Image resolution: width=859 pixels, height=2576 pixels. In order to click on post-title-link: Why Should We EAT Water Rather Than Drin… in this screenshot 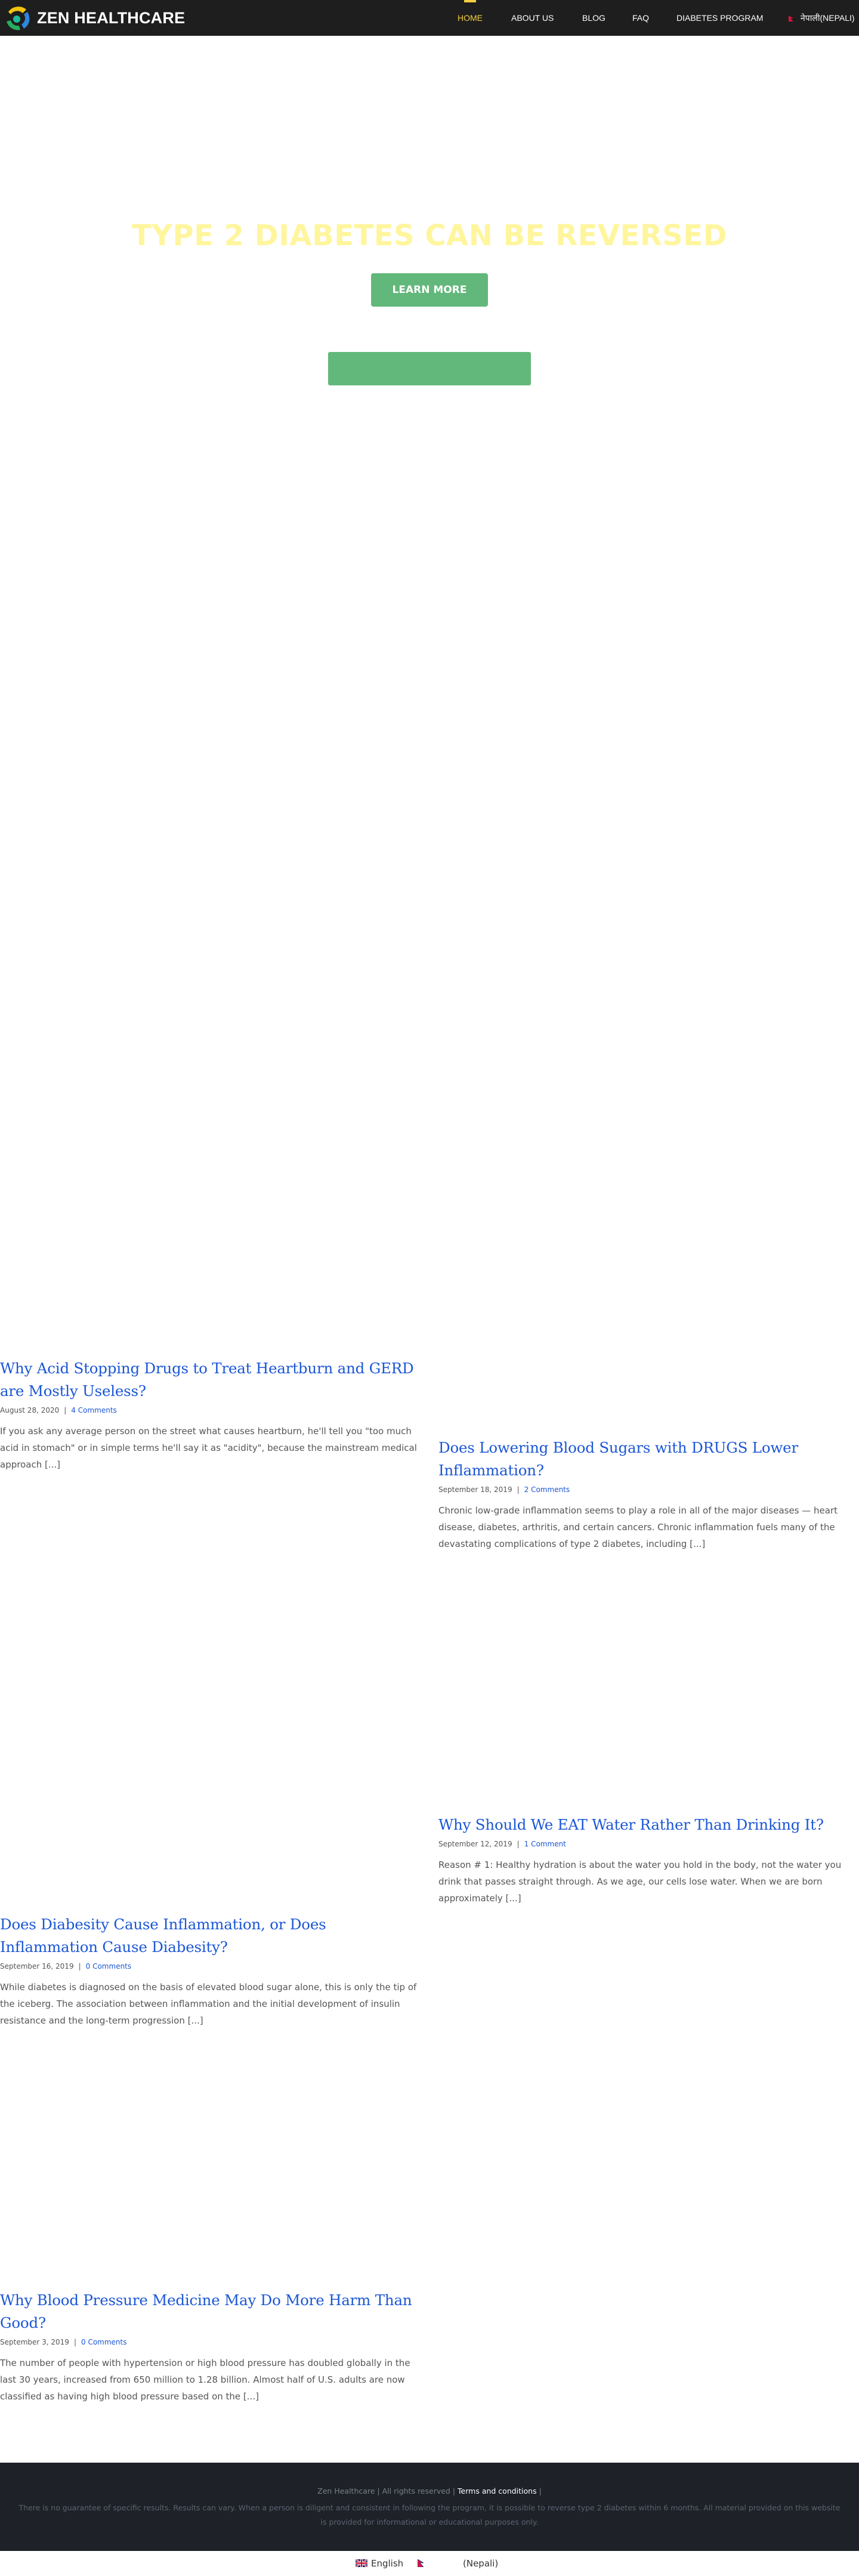, I will do `click(631, 1824)`.